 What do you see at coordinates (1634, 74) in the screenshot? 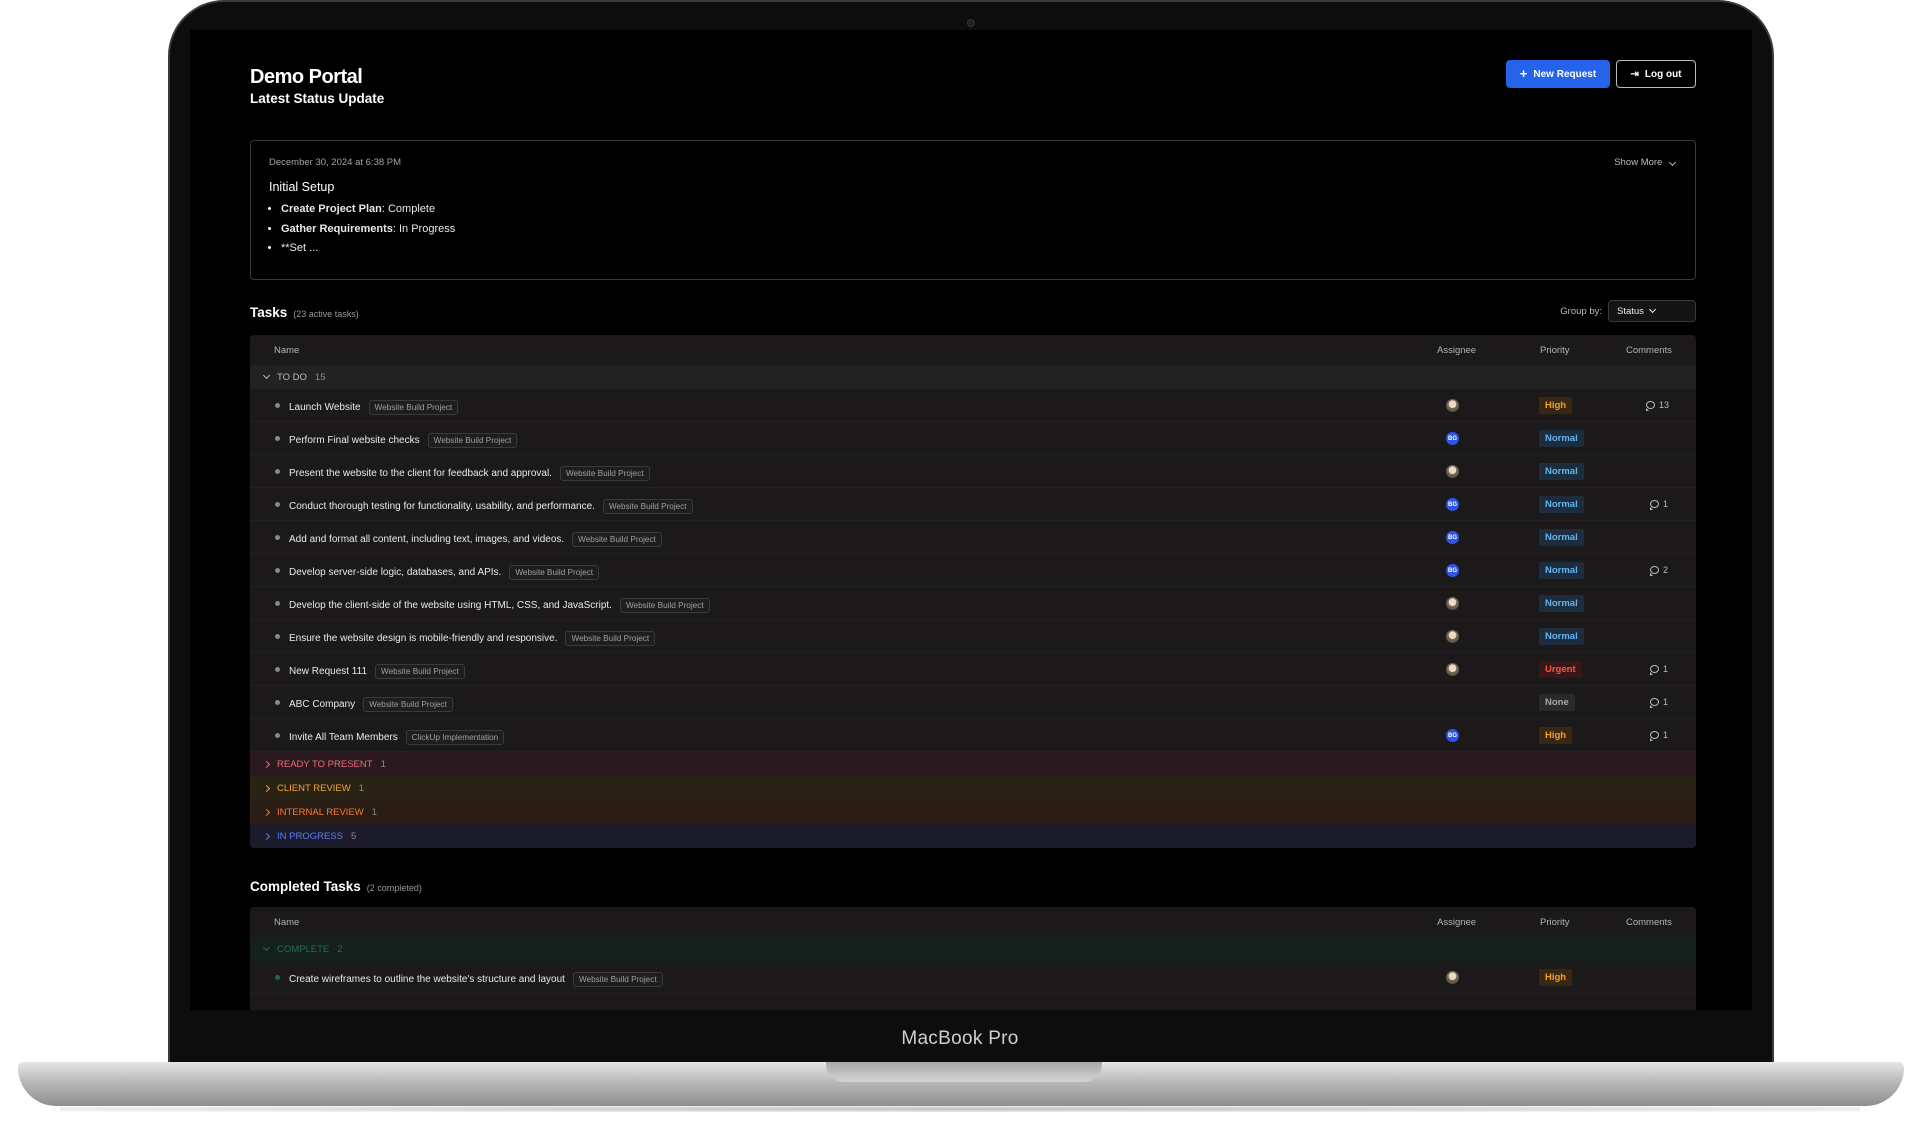
I see `logout-icon: ⇥` at bounding box center [1634, 74].